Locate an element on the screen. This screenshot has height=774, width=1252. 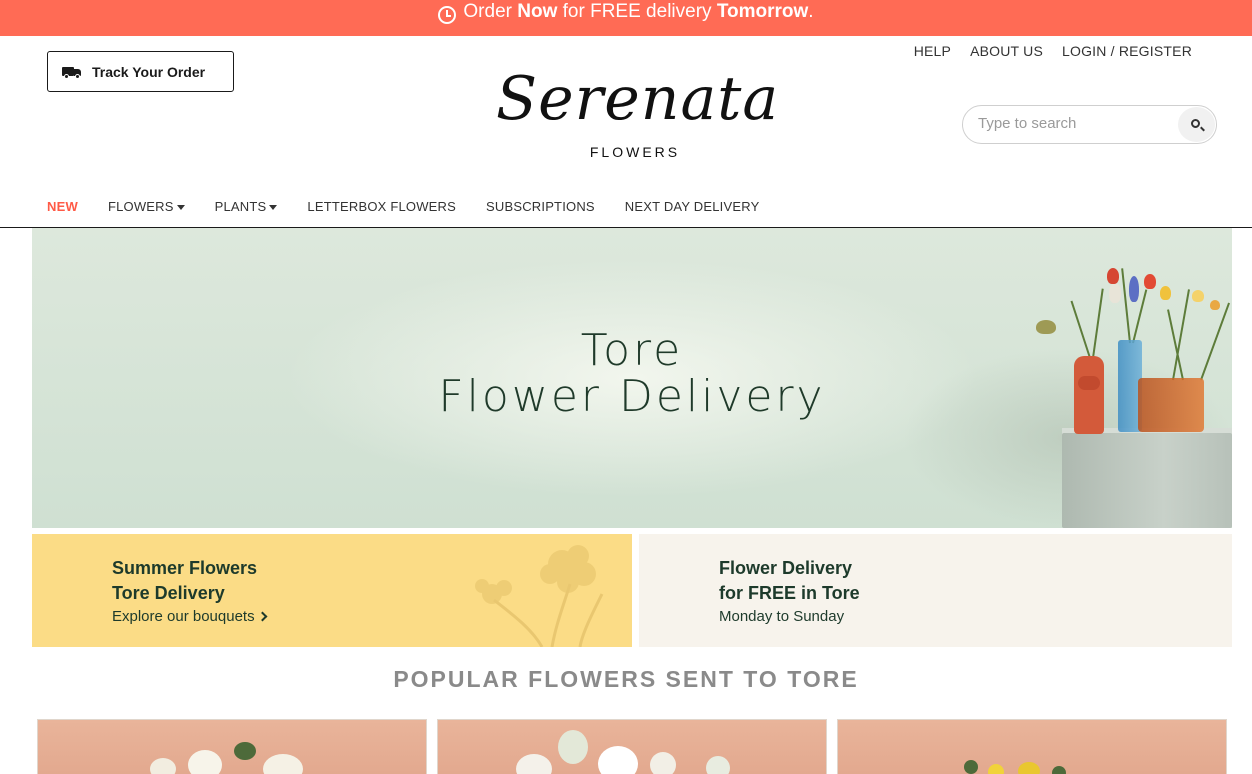
hero-title: Tore Flower Delivery is located at coordinates (632, 373).